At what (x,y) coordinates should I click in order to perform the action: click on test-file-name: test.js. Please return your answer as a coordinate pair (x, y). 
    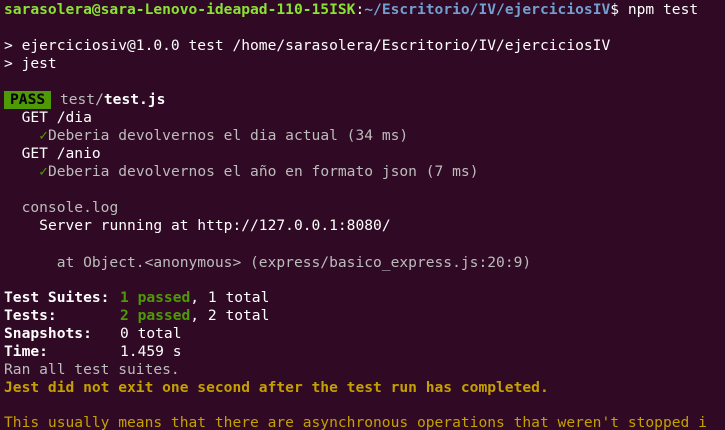
    Looking at the image, I should click on (134, 99).